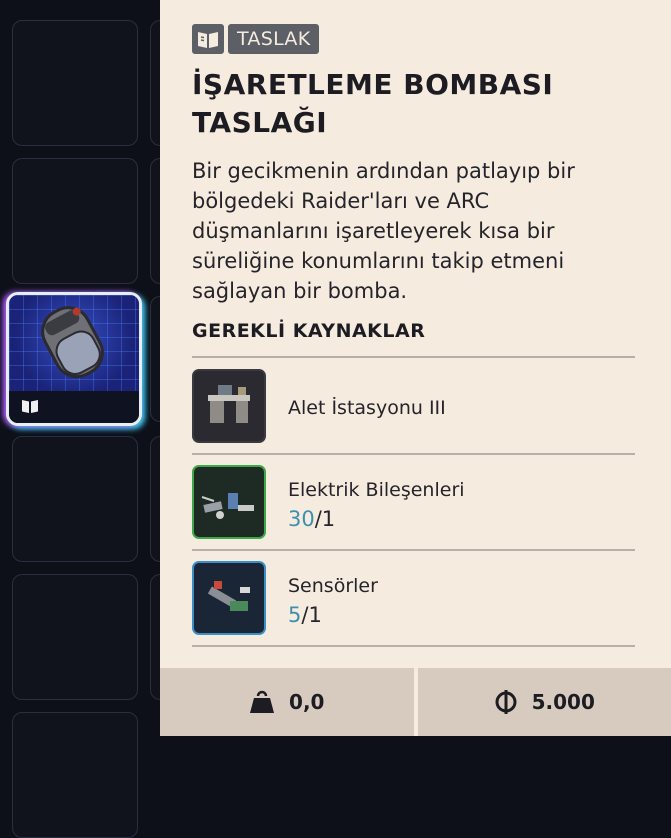  What do you see at coordinates (506, 702) in the screenshot?
I see `coin-icon` at bounding box center [506, 702].